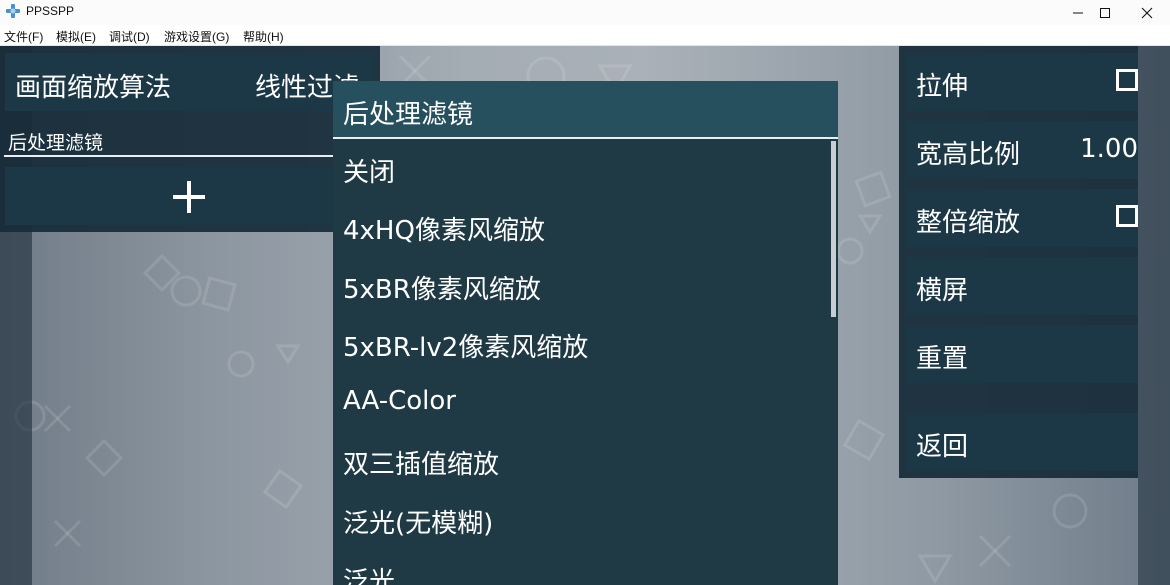 The width and height of the screenshot is (1170, 585). I want to click on aspect-ratio-value: 1.00, so click(1109, 149).